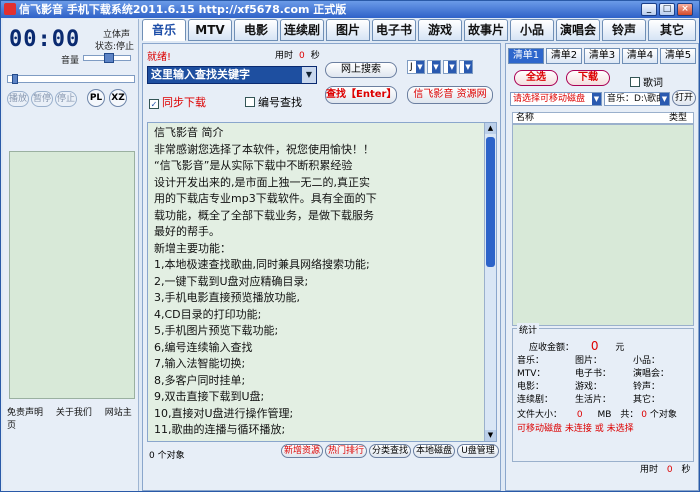  What do you see at coordinates (440, 30) in the screenshot?
I see `tab-games: 游戏` at bounding box center [440, 30].